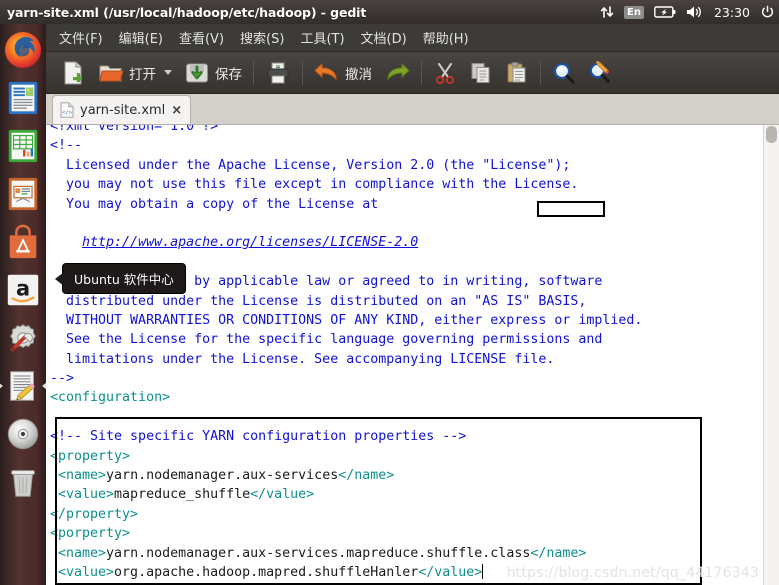 The image size is (779, 585). Describe the element at coordinates (634, 12) in the screenshot. I see `keyboard-layout-indicator: En` at that location.